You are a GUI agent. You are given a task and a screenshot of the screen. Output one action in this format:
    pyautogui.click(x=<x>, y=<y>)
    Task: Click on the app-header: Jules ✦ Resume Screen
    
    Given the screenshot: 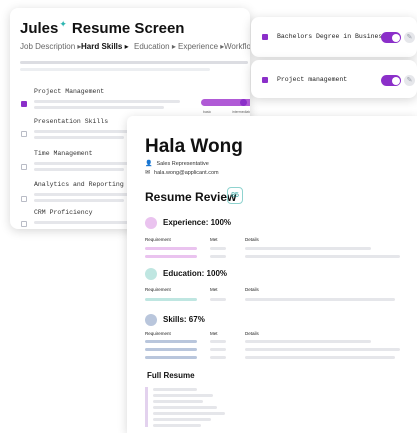 What is the action you would take?
    pyautogui.click(x=102, y=28)
    